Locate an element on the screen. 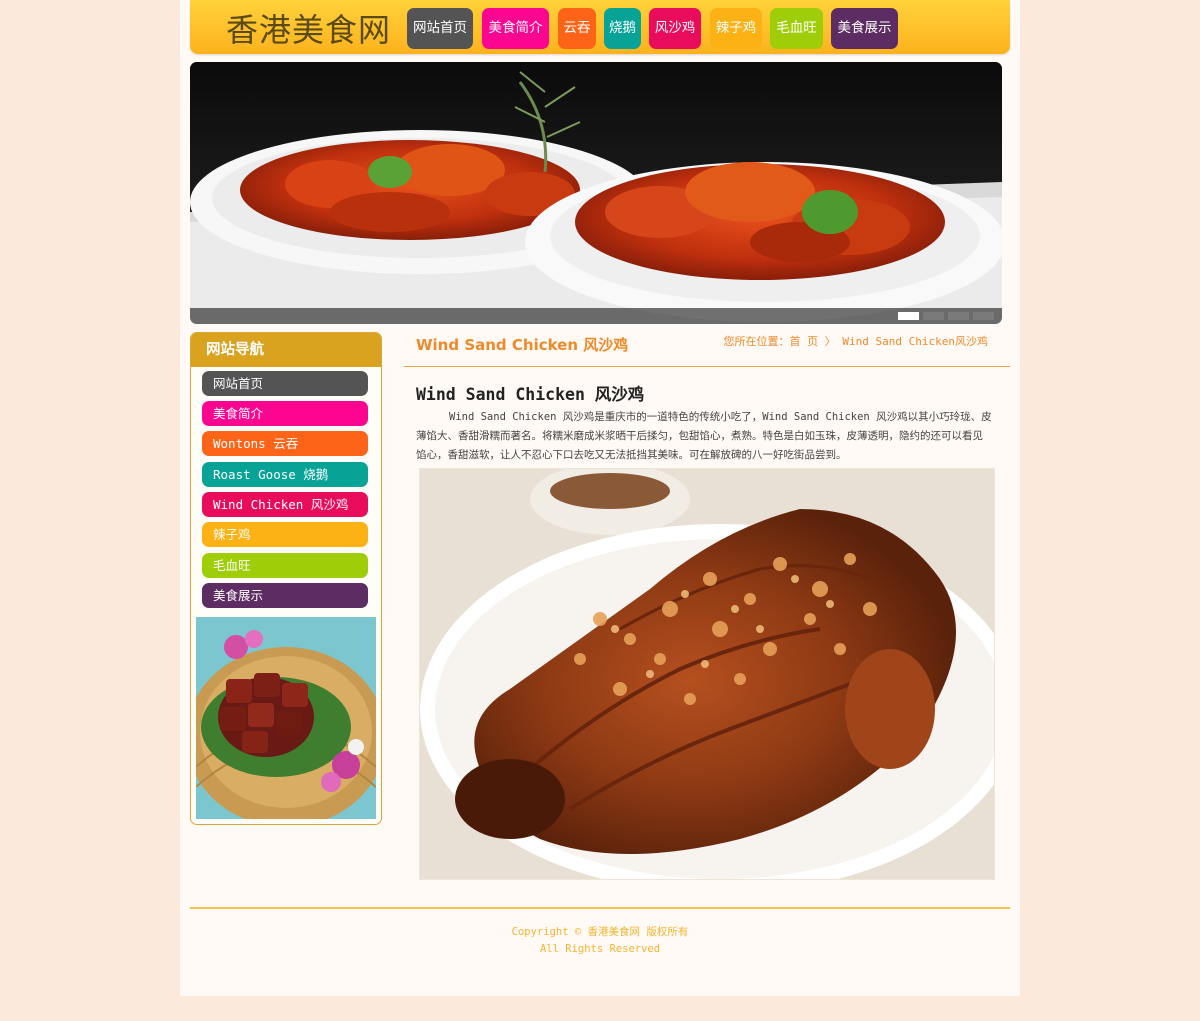 Image resolution: width=1200 pixels, height=1021 pixels. sidebar-item-maoxuewang: 毛血旺 is located at coordinates (285, 565).